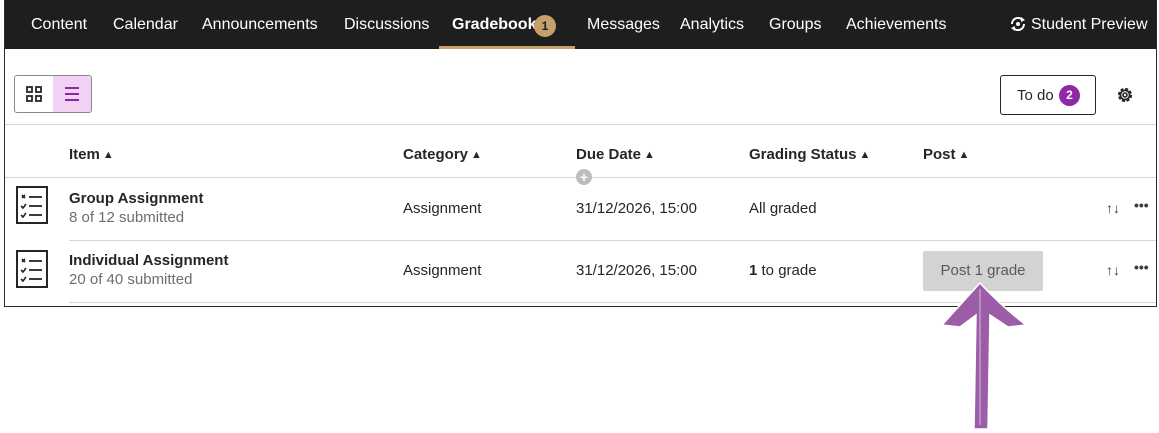 This screenshot has width=1159, height=433. I want to click on todo-button: To do 2, so click(1048, 95).